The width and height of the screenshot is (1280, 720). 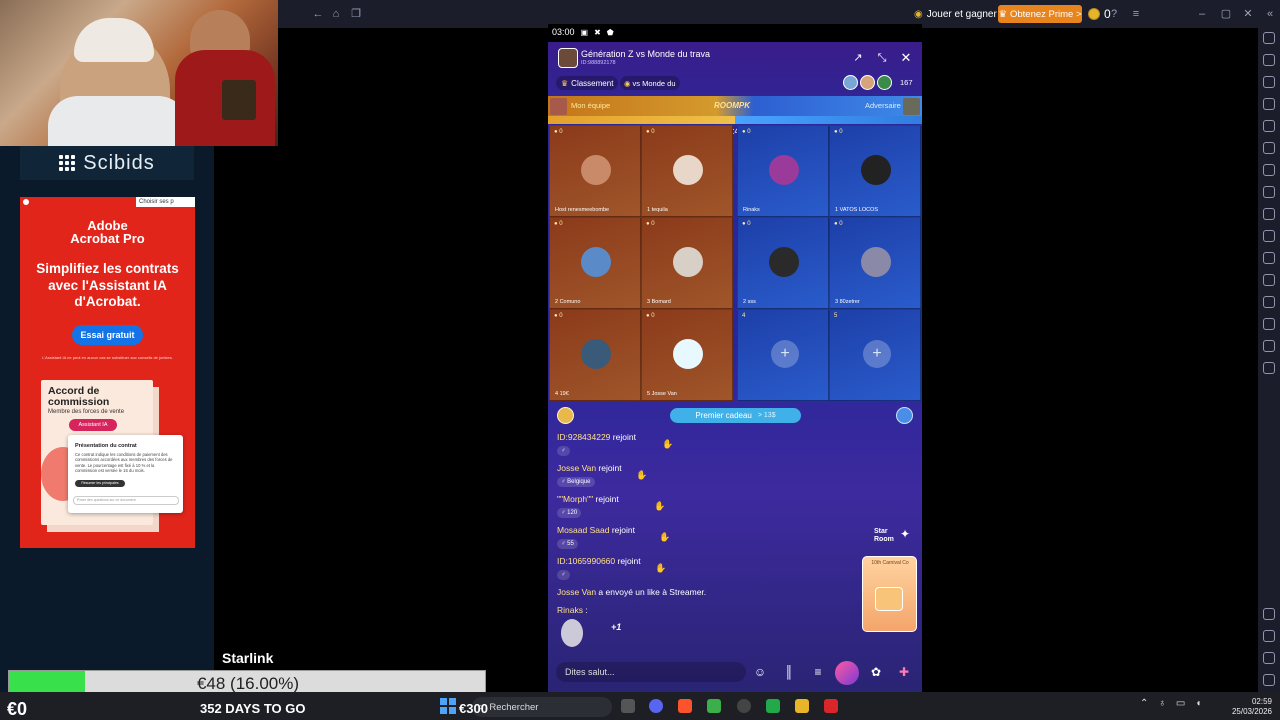 I want to click on minimize-icon: –, so click(x=1202, y=14).